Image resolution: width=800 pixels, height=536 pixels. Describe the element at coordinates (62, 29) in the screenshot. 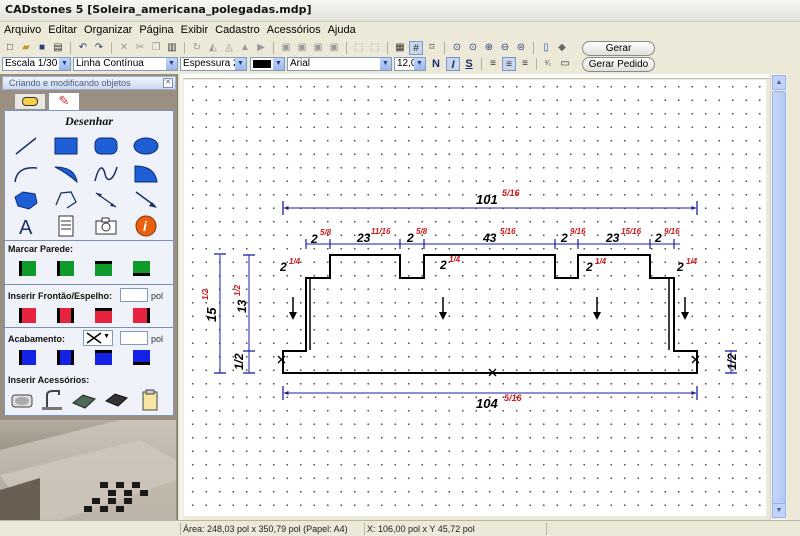

I see `menu-editar: Editar` at that location.